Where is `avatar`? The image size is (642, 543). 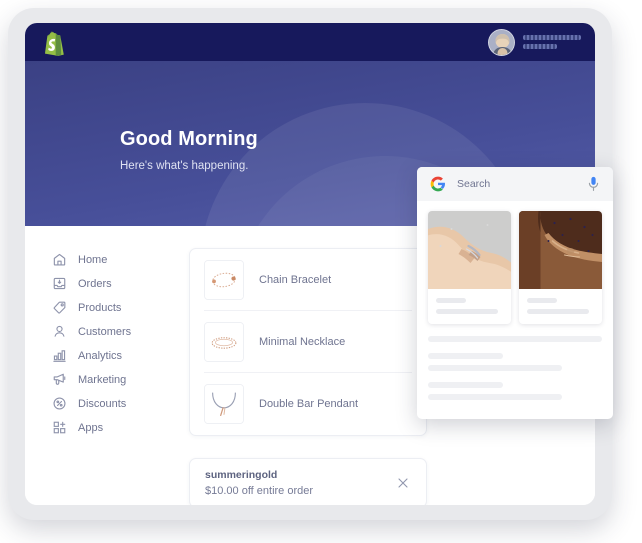
avatar is located at coordinates (501, 42).